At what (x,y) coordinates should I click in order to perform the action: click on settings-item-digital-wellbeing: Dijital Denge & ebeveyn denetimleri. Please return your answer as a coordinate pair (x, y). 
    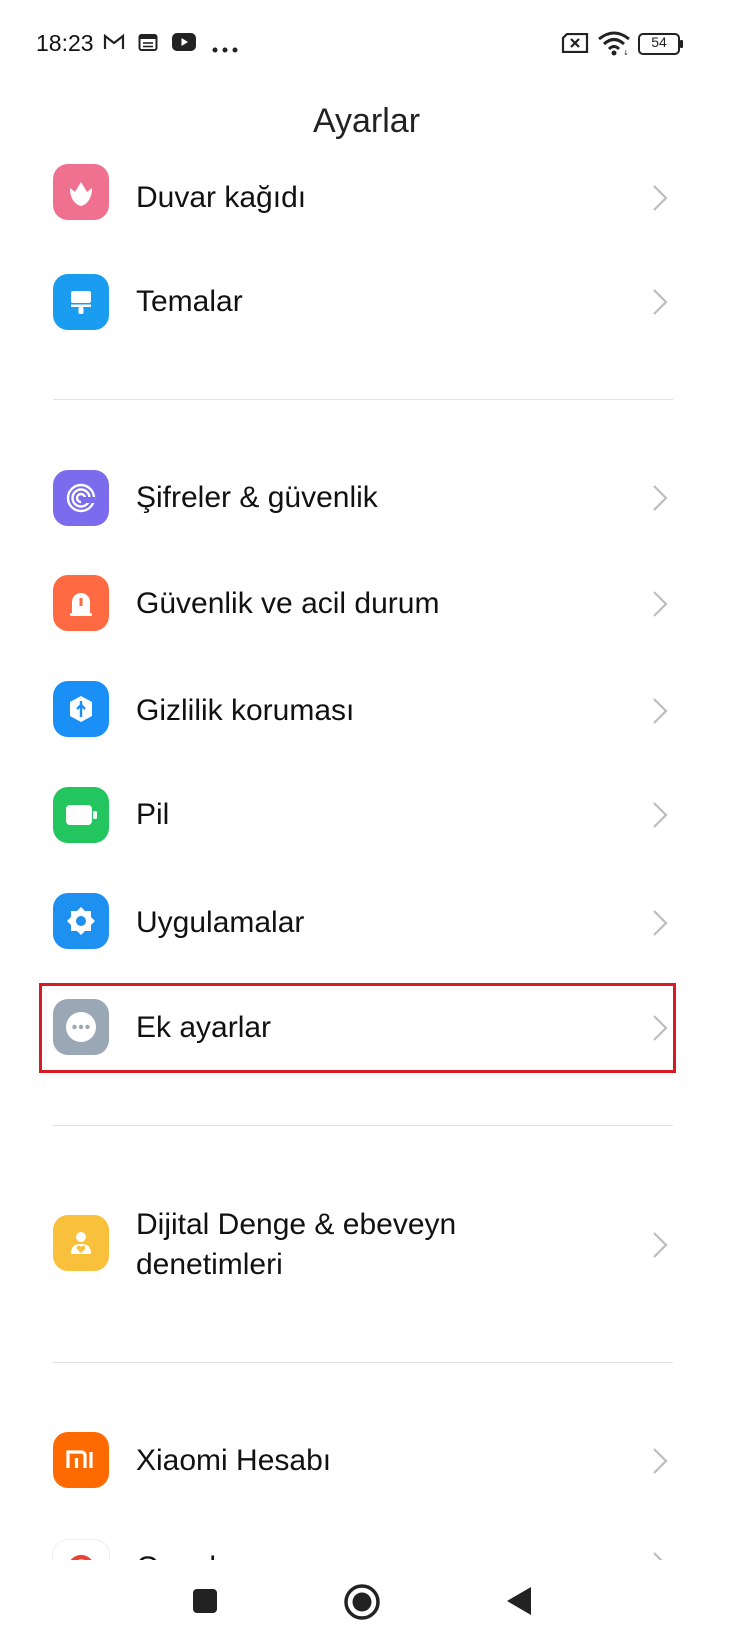
    Looking at the image, I should click on (366, 1245).